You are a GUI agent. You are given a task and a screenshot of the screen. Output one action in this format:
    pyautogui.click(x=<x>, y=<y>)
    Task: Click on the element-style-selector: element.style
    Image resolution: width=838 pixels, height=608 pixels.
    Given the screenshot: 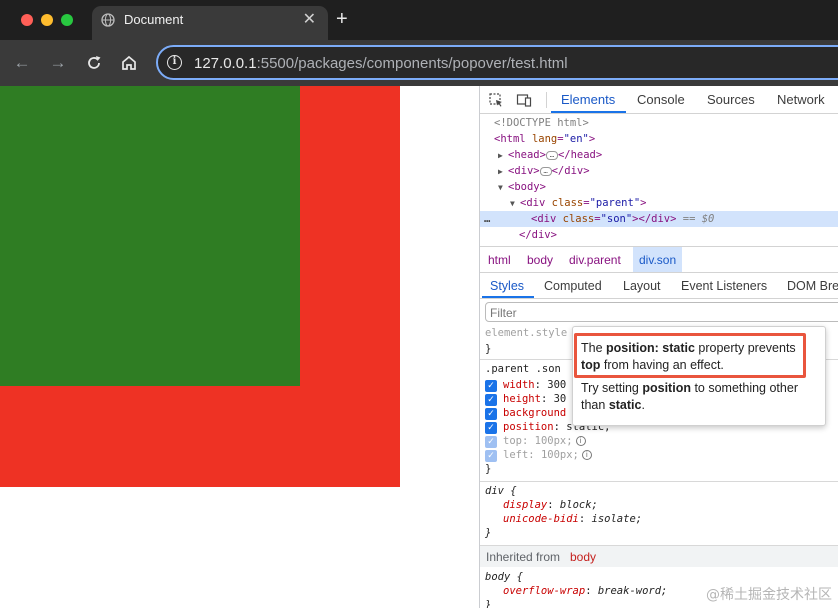 What is the action you would take?
    pyautogui.click(x=526, y=333)
    